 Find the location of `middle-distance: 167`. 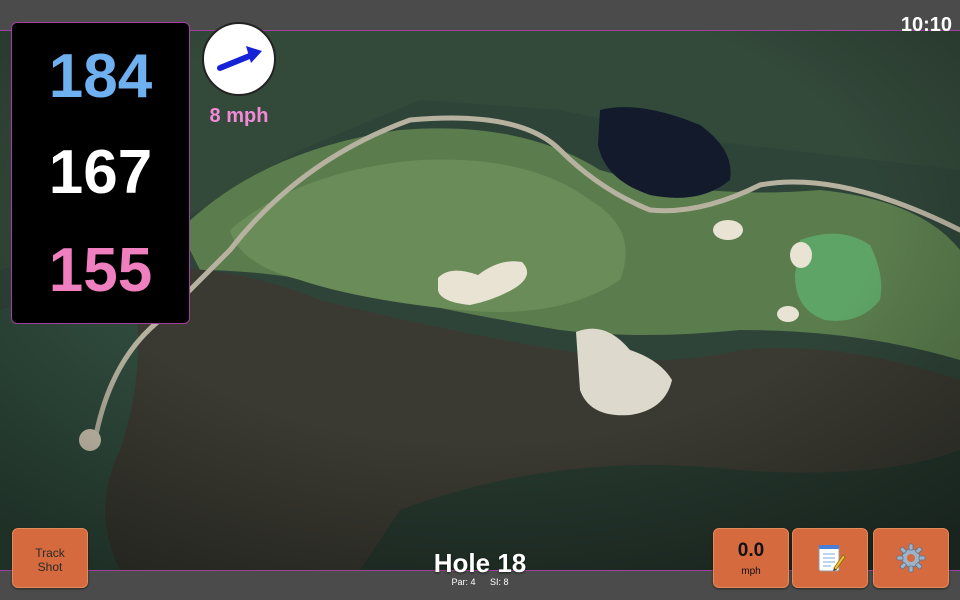

middle-distance: 167 is located at coordinates (100, 172).